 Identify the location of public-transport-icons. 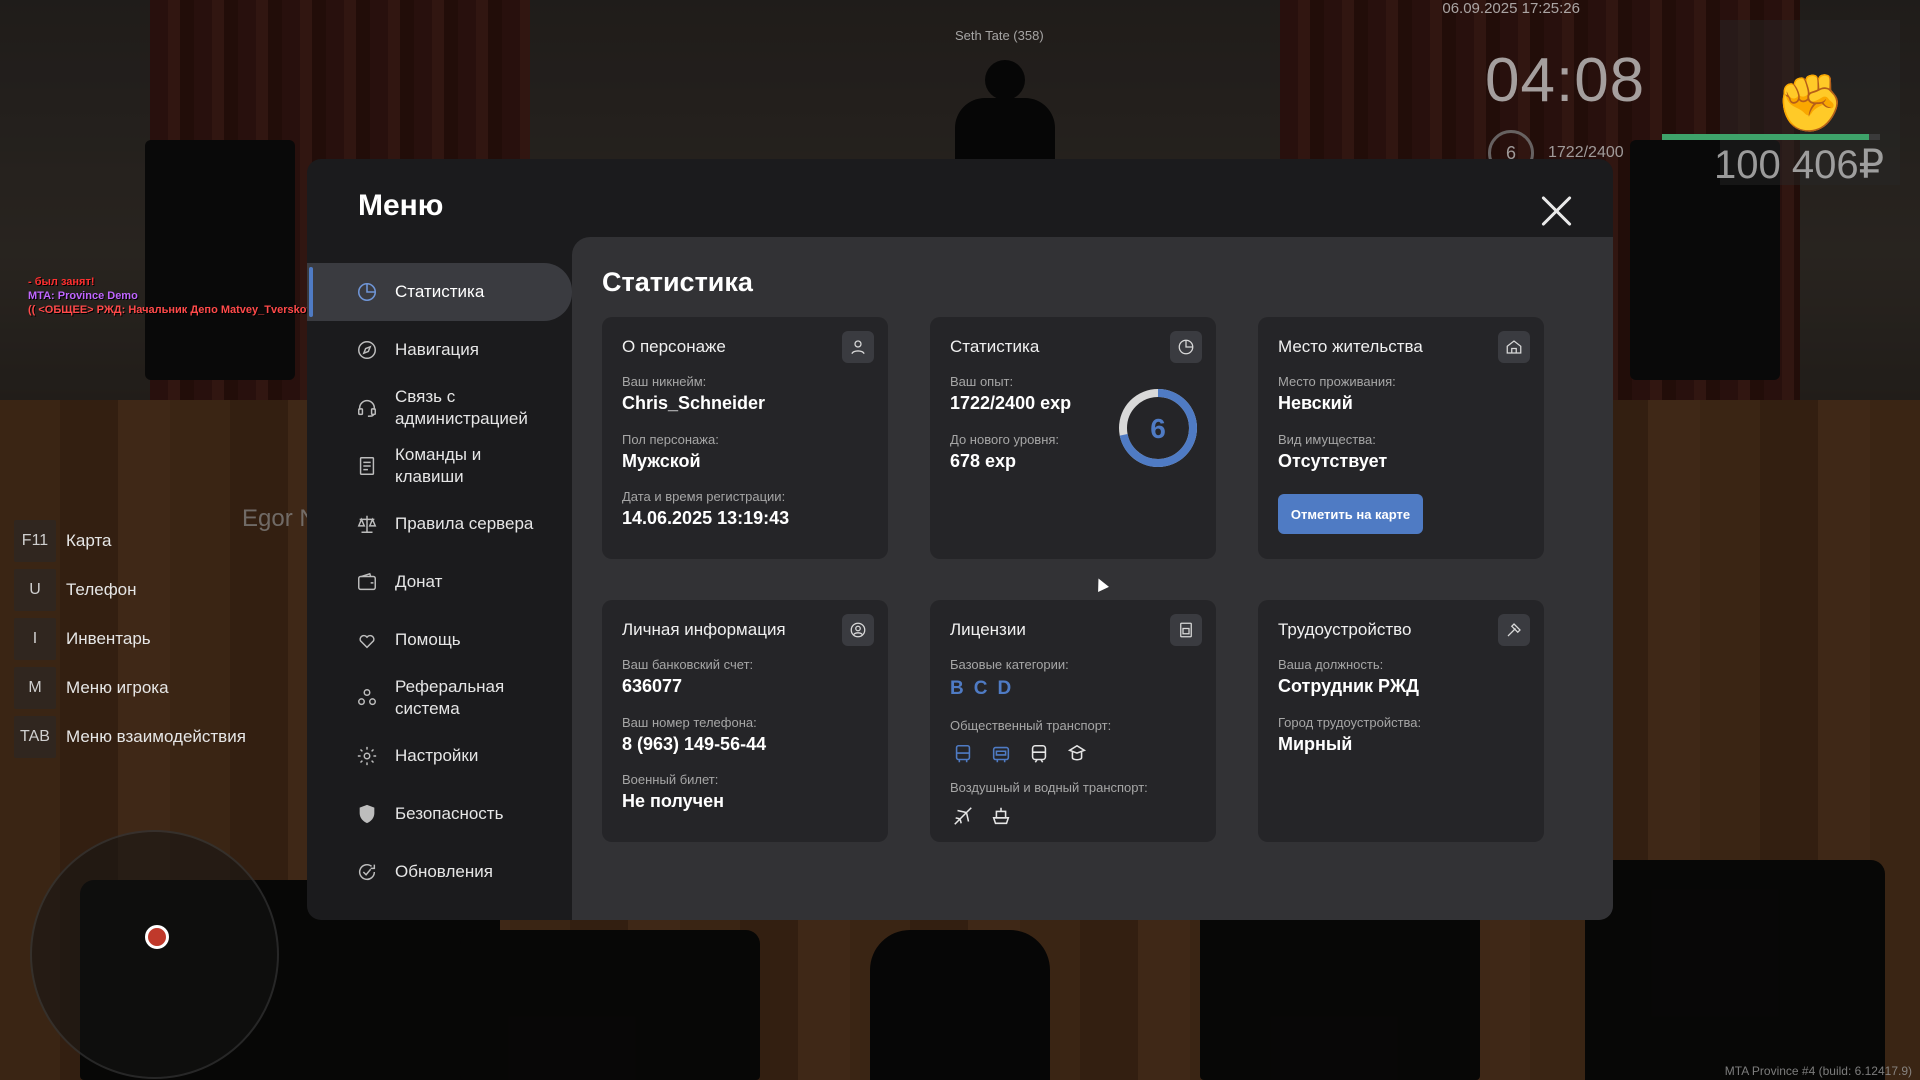
(1030, 754).